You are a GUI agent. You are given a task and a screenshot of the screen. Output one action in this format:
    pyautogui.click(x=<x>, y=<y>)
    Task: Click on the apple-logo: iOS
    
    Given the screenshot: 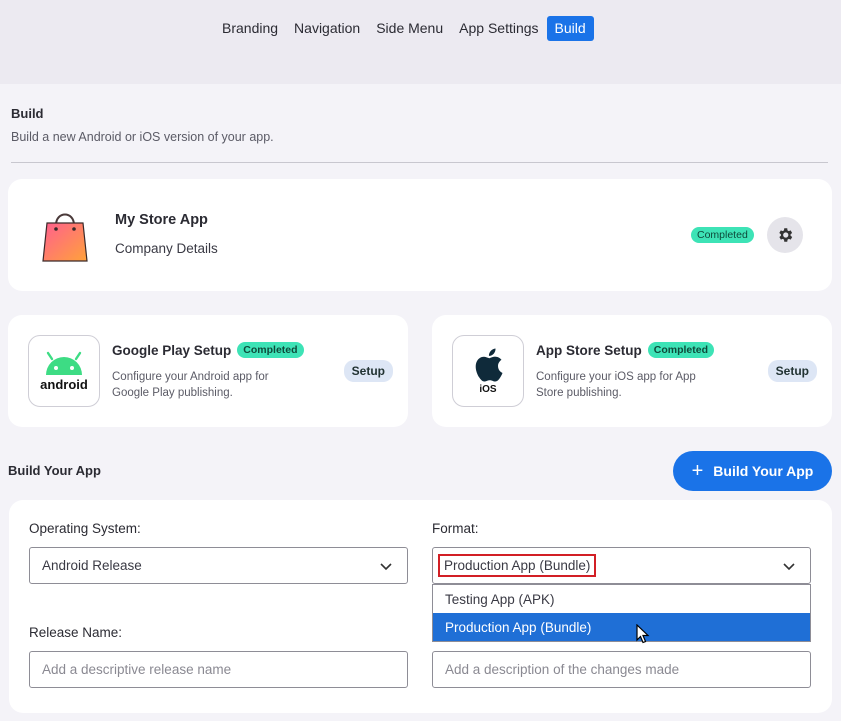 What is the action you would take?
    pyautogui.click(x=488, y=371)
    